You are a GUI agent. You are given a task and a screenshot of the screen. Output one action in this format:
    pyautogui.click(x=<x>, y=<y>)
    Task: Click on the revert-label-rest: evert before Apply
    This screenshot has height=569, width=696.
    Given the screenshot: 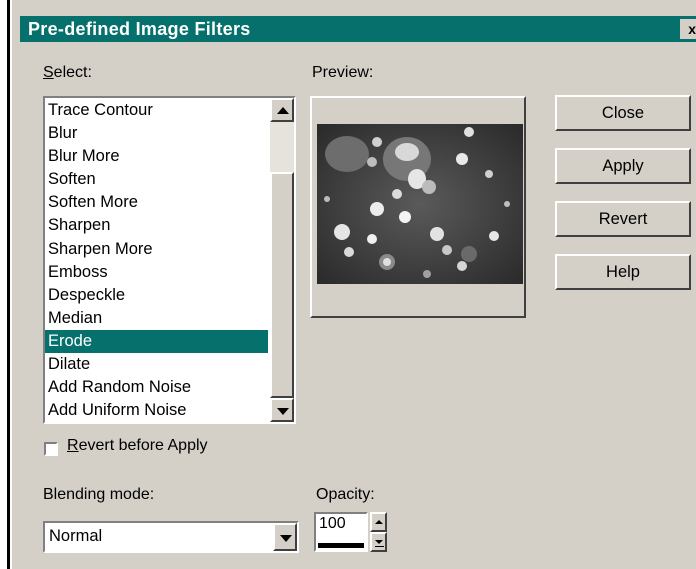 What is the action you would take?
    pyautogui.click(x=143, y=445)
    